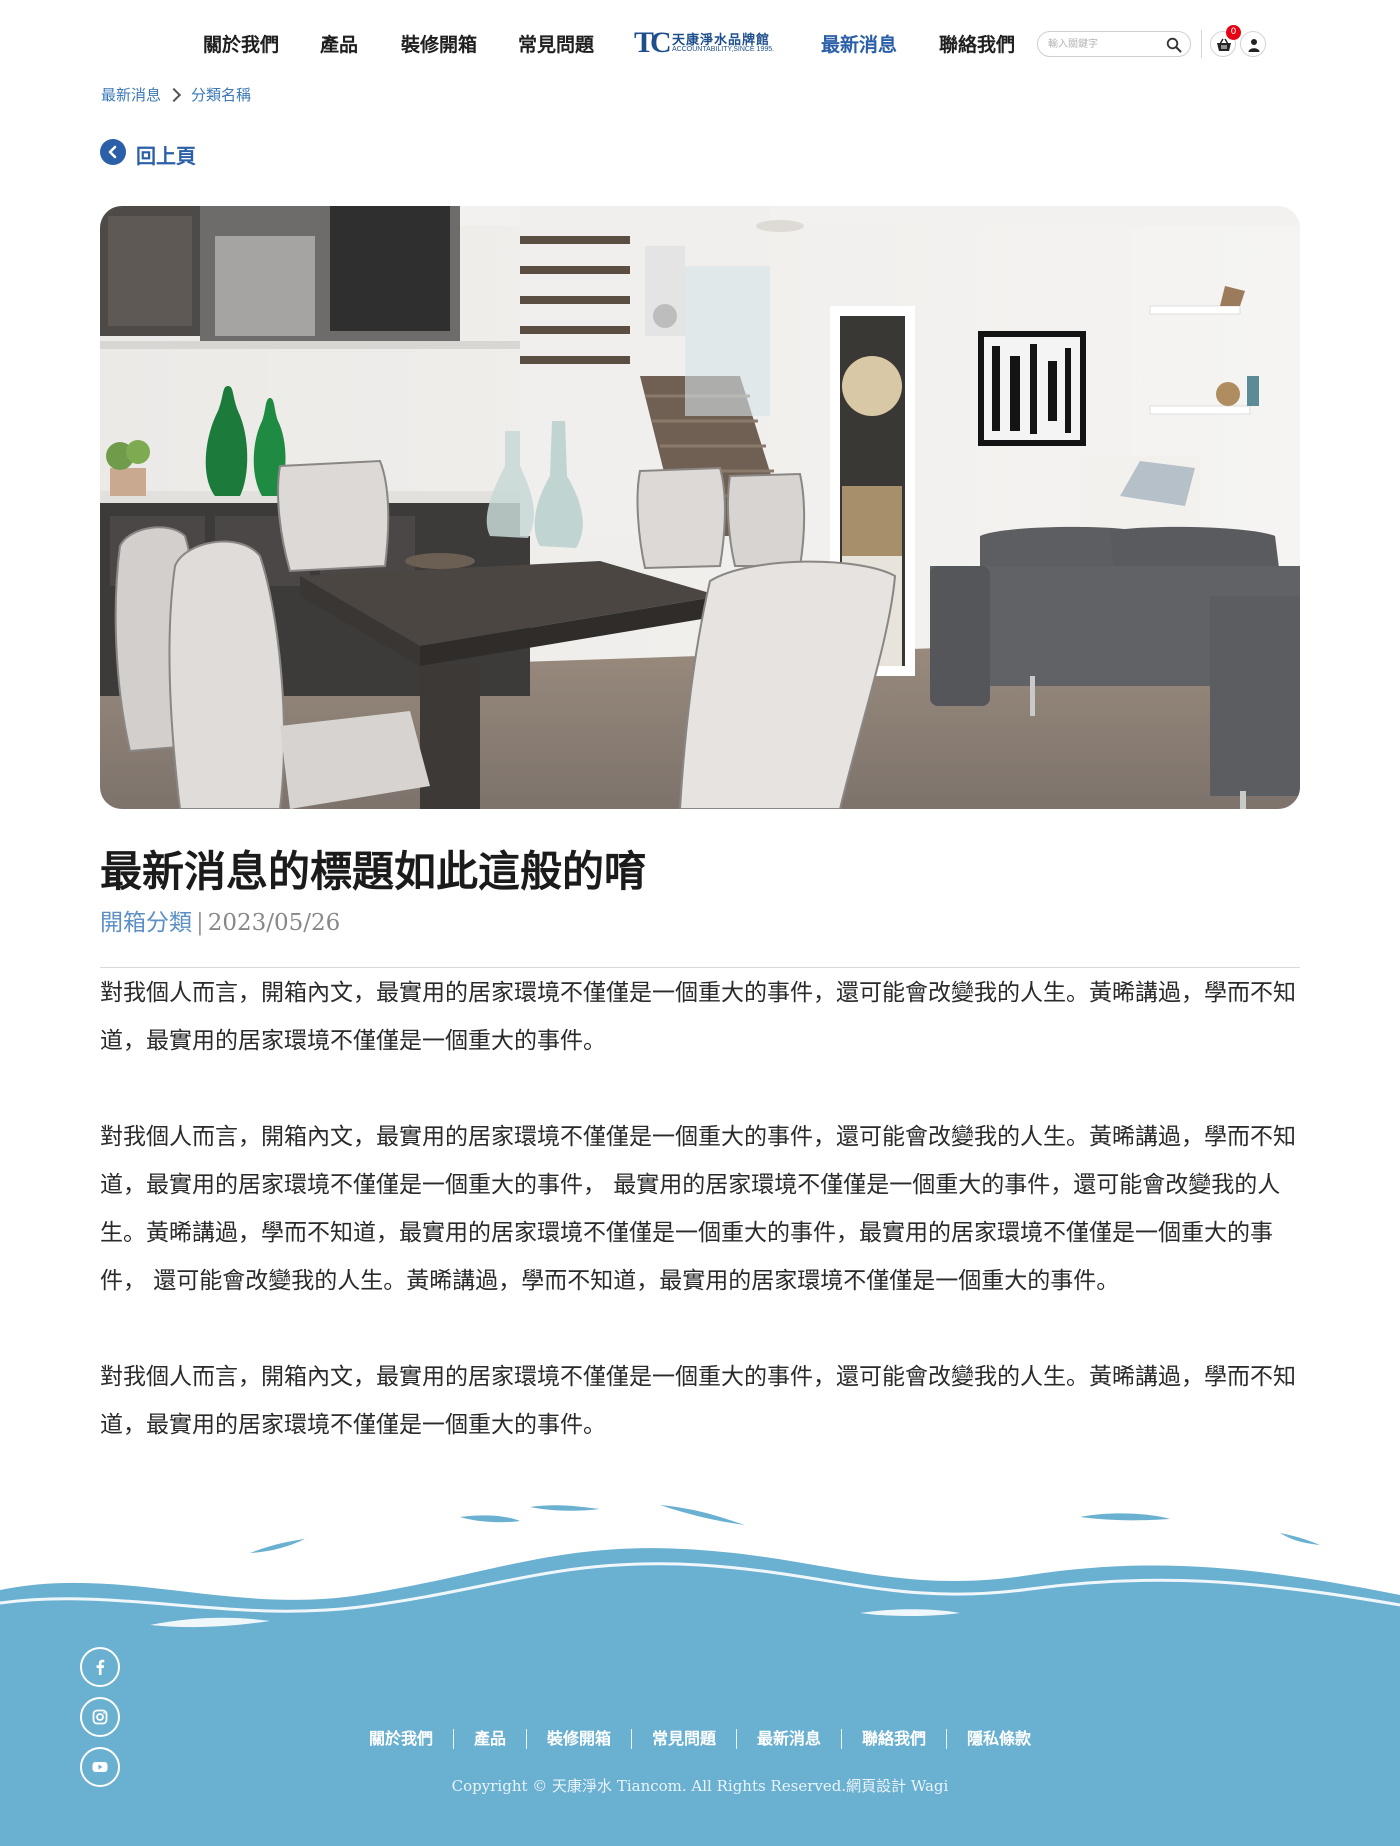 This screenshot has height=1846, width=1400. I want to click on youtube-icon, so click(100, 1767).